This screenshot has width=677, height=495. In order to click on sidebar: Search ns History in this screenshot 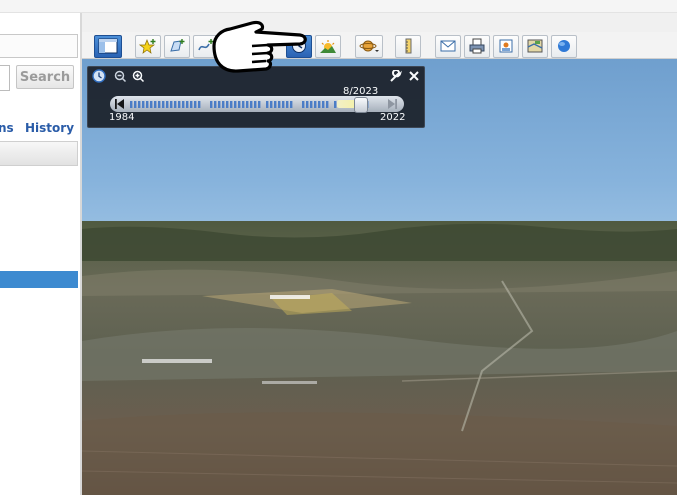, I will do `click(41, 254)`.